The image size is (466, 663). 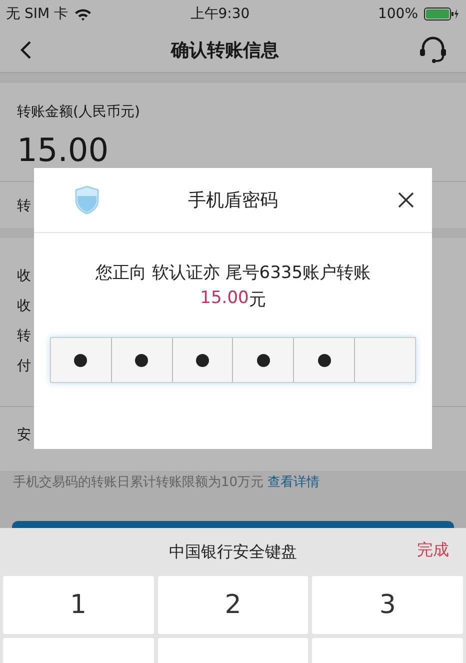 I want to click on row-label: 安, so click(x=24, y=435).